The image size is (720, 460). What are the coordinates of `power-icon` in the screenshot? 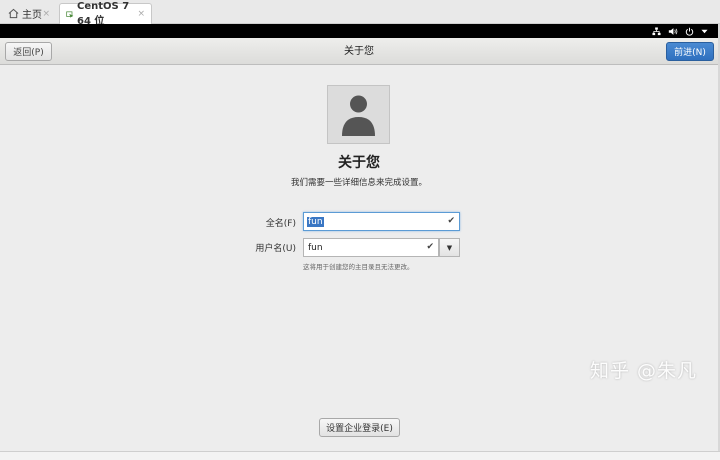 It's located at (689, 31).